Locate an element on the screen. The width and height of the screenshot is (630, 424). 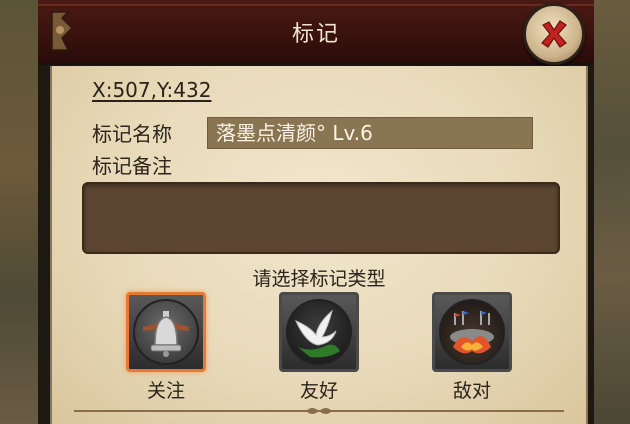
mark-type-prompt: 请选择标记类型 is located at coordinates (319, 279).